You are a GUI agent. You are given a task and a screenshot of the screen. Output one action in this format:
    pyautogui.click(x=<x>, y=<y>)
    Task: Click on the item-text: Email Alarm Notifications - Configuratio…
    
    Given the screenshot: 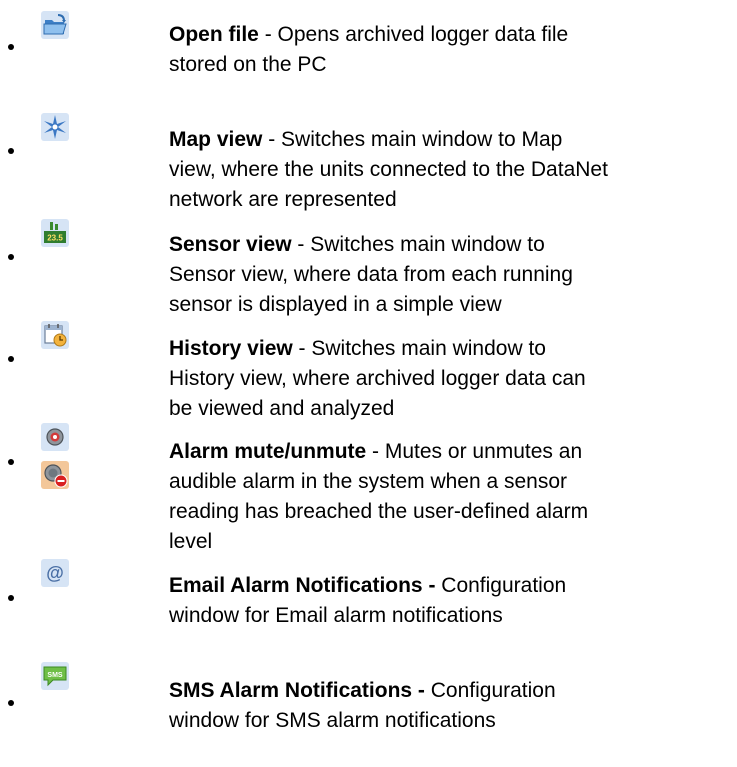 What is the action you would take?
    pyautogui.click(x=449, y=601)
    